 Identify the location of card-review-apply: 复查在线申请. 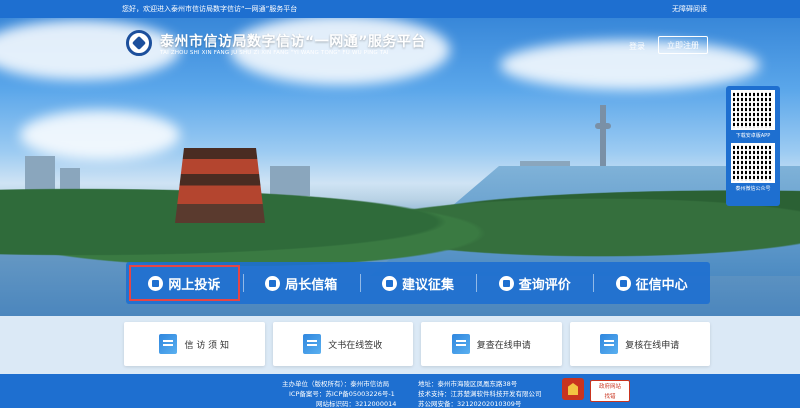
(491, 344).